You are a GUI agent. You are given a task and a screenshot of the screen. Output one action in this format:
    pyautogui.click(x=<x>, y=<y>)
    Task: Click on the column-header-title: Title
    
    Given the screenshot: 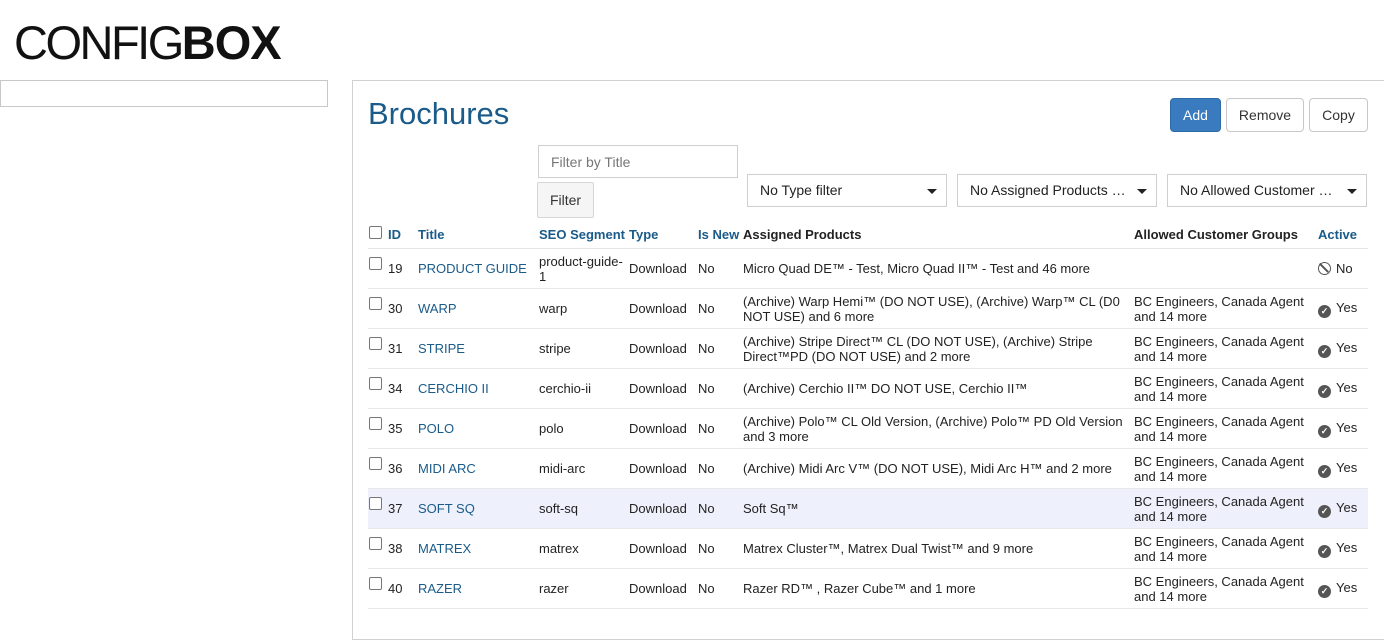 What is the action you would take?
    pyautogui.click(x=478, y=237)
    